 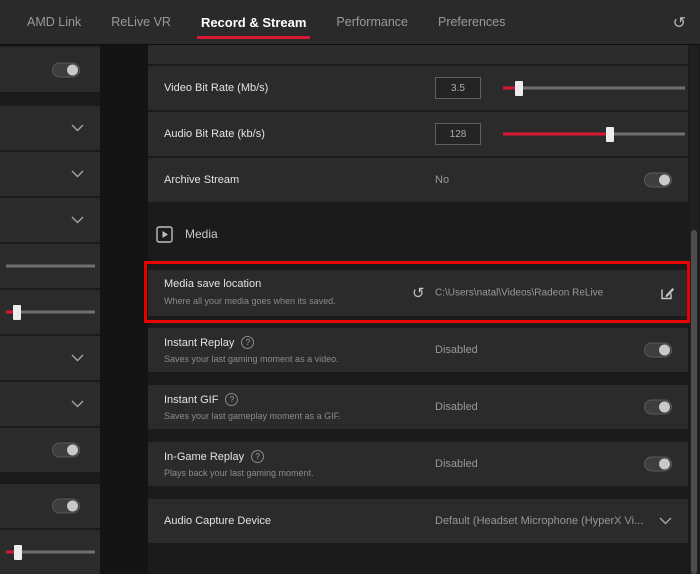 I want to click on archive-stream-value: No, so click(x=442, y=180).